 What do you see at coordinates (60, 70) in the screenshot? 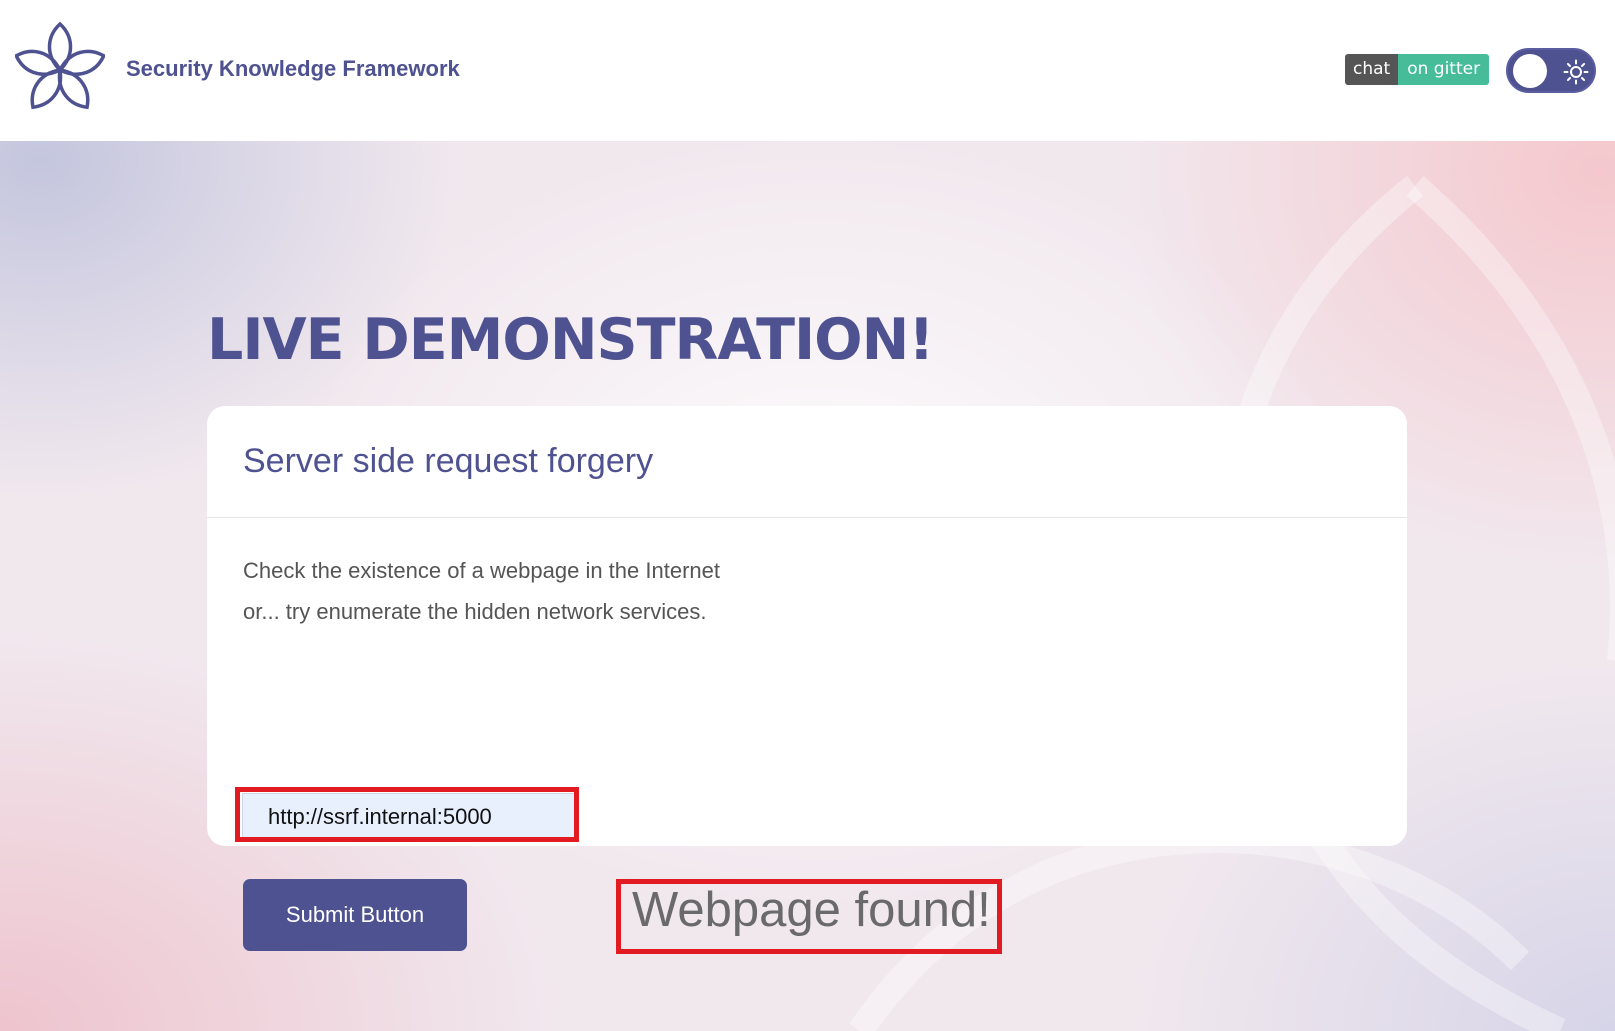
I see `flower-logo-icon` at bounding box center [60, 70].